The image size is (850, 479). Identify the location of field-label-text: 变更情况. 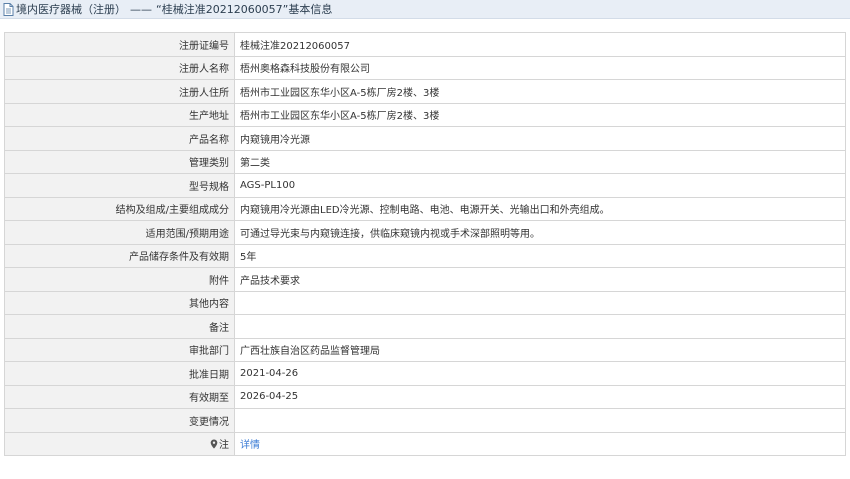
(209, 422).